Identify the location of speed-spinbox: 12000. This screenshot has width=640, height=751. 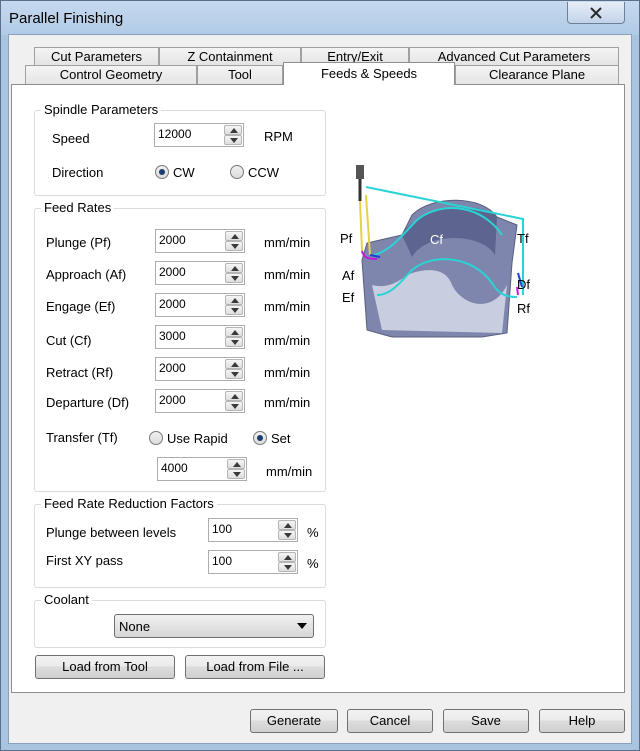
(199, 135).